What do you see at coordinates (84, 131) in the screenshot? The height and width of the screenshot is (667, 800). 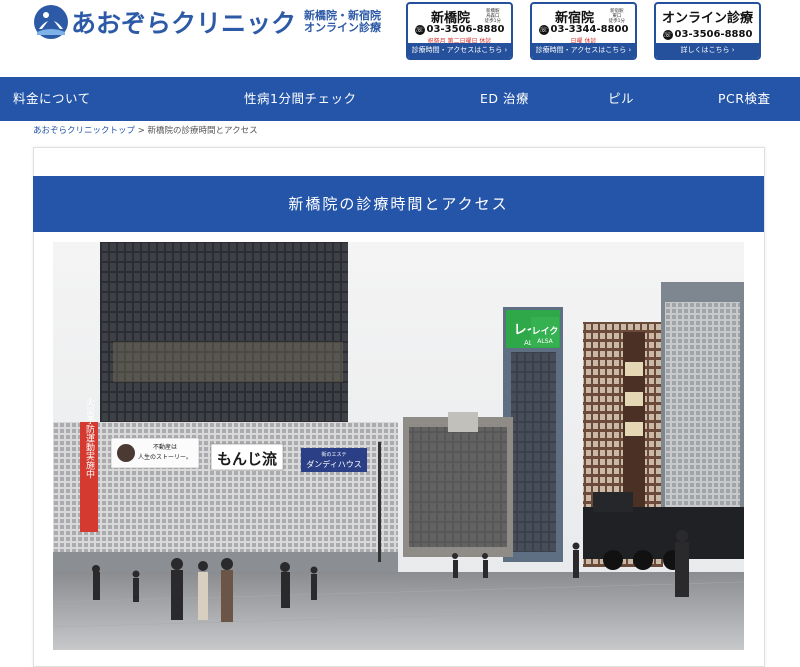 I see `breadcrumb-home-link: あおぞらクリニックトップ` at bounding box center [84, 131].